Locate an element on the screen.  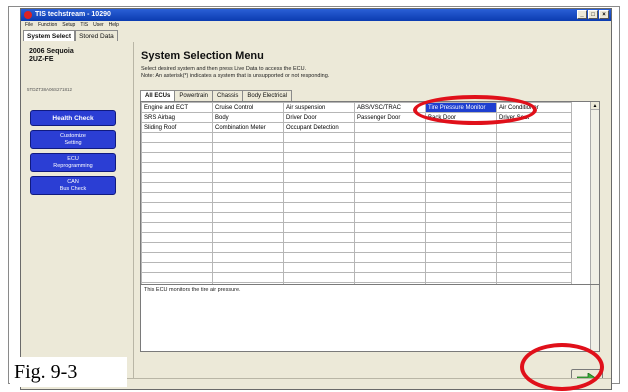
tab-stored-data: Stored Data is located at coordinates (96, 35).